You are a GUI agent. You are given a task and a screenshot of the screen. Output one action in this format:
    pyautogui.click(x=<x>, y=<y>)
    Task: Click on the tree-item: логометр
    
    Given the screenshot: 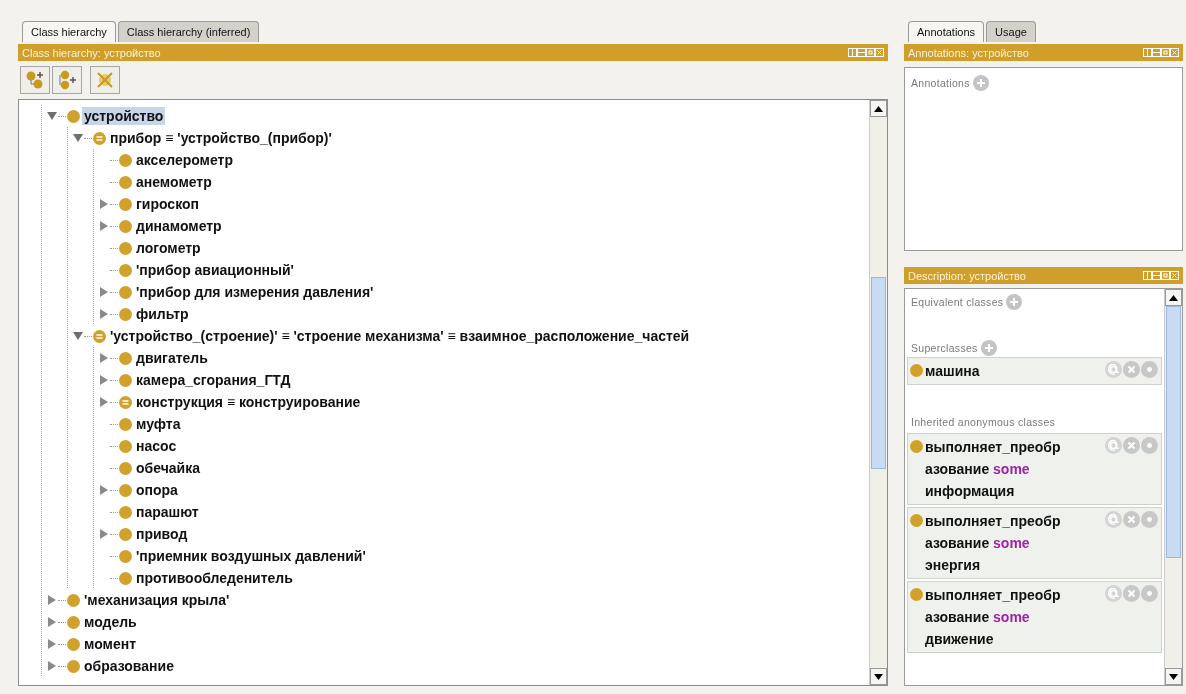 What is the action you would take?
    pyautogui.click(x=168, y=248)
    